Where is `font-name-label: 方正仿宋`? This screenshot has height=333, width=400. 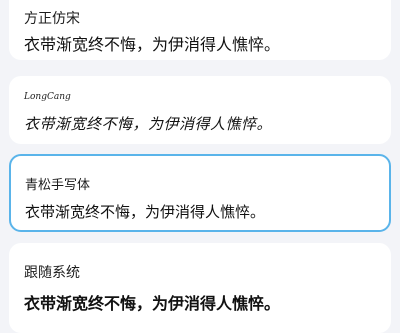 font-name-label: 方正仿宋 is located at coordinates (52, 19).